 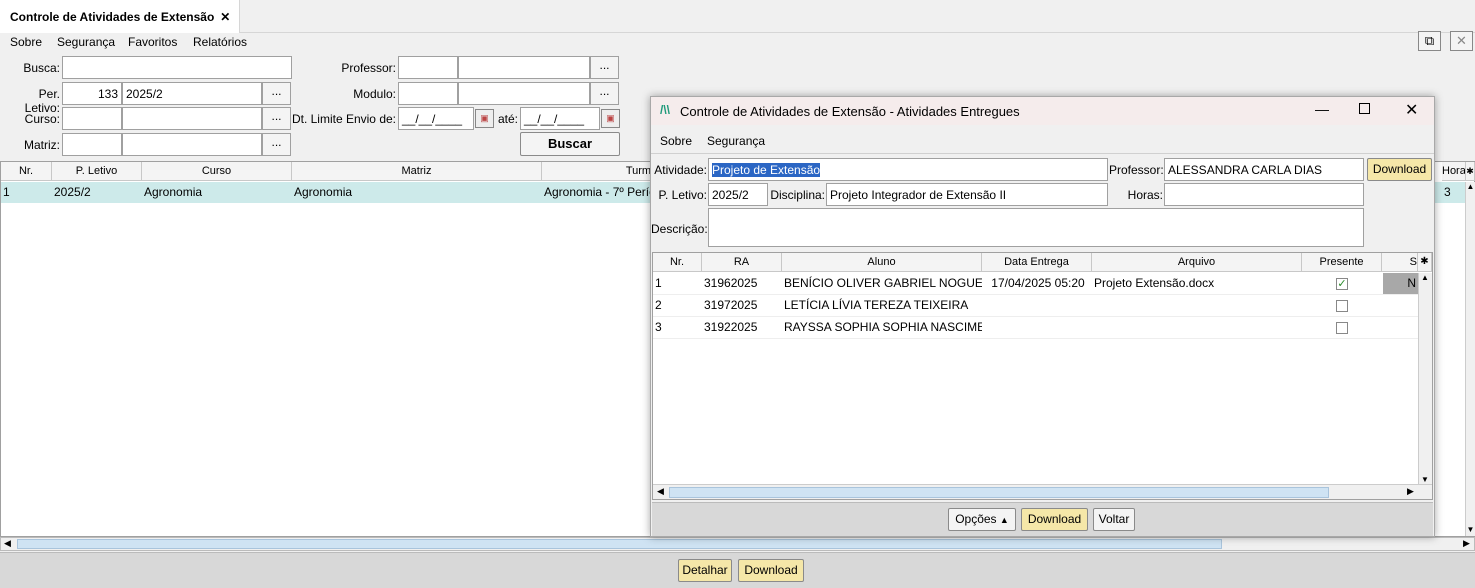 What do you see at coordinates (682, 195) in the screenshot?
I see `dialog-letivo-label: P. Letivo:` at bounding box center [682, 195].